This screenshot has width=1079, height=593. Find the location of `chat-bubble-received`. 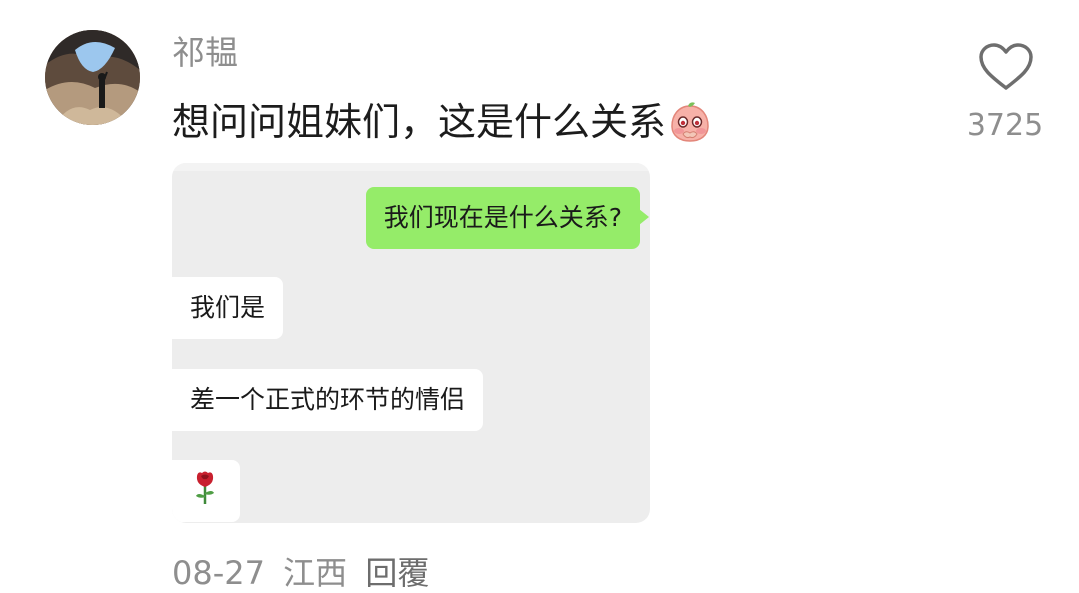

chat-bubble-received is located at coordinates (206, 491).